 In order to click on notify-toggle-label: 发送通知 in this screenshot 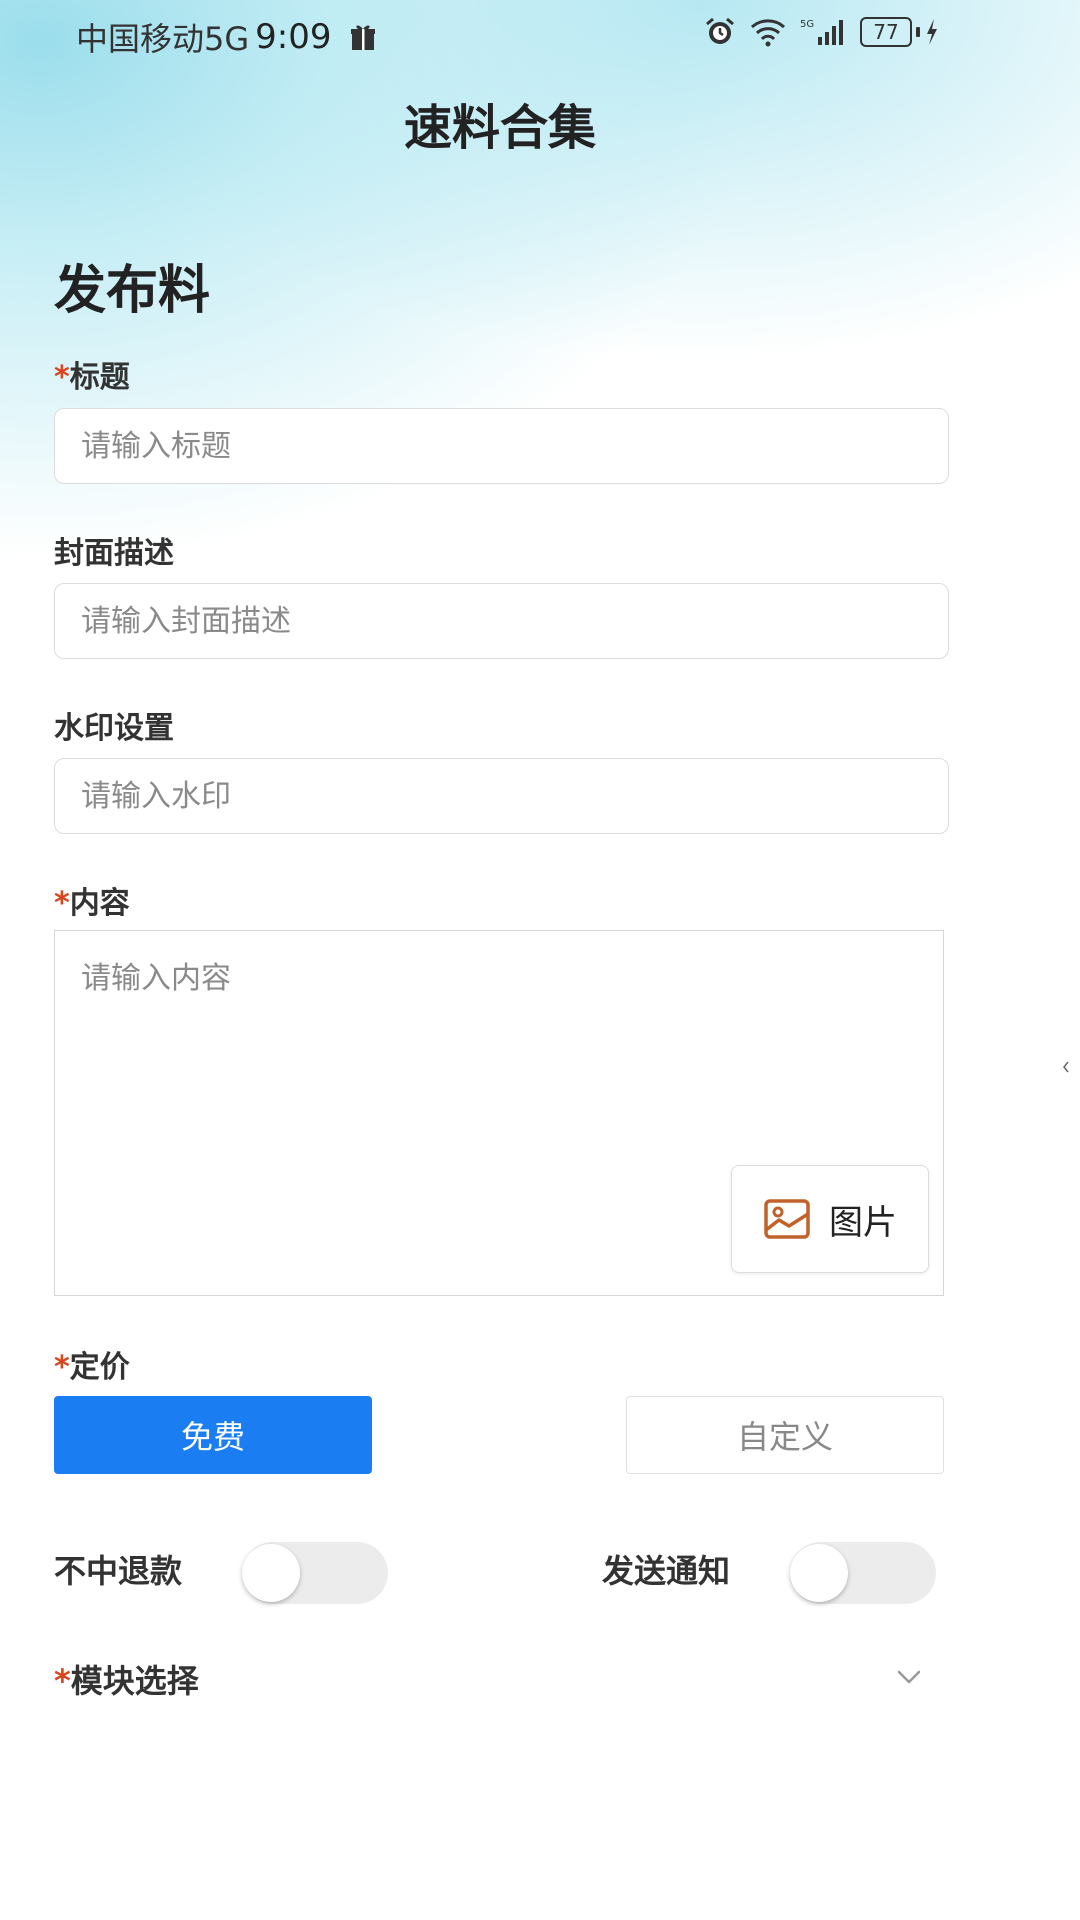, I will do `click(666, 1571)`.